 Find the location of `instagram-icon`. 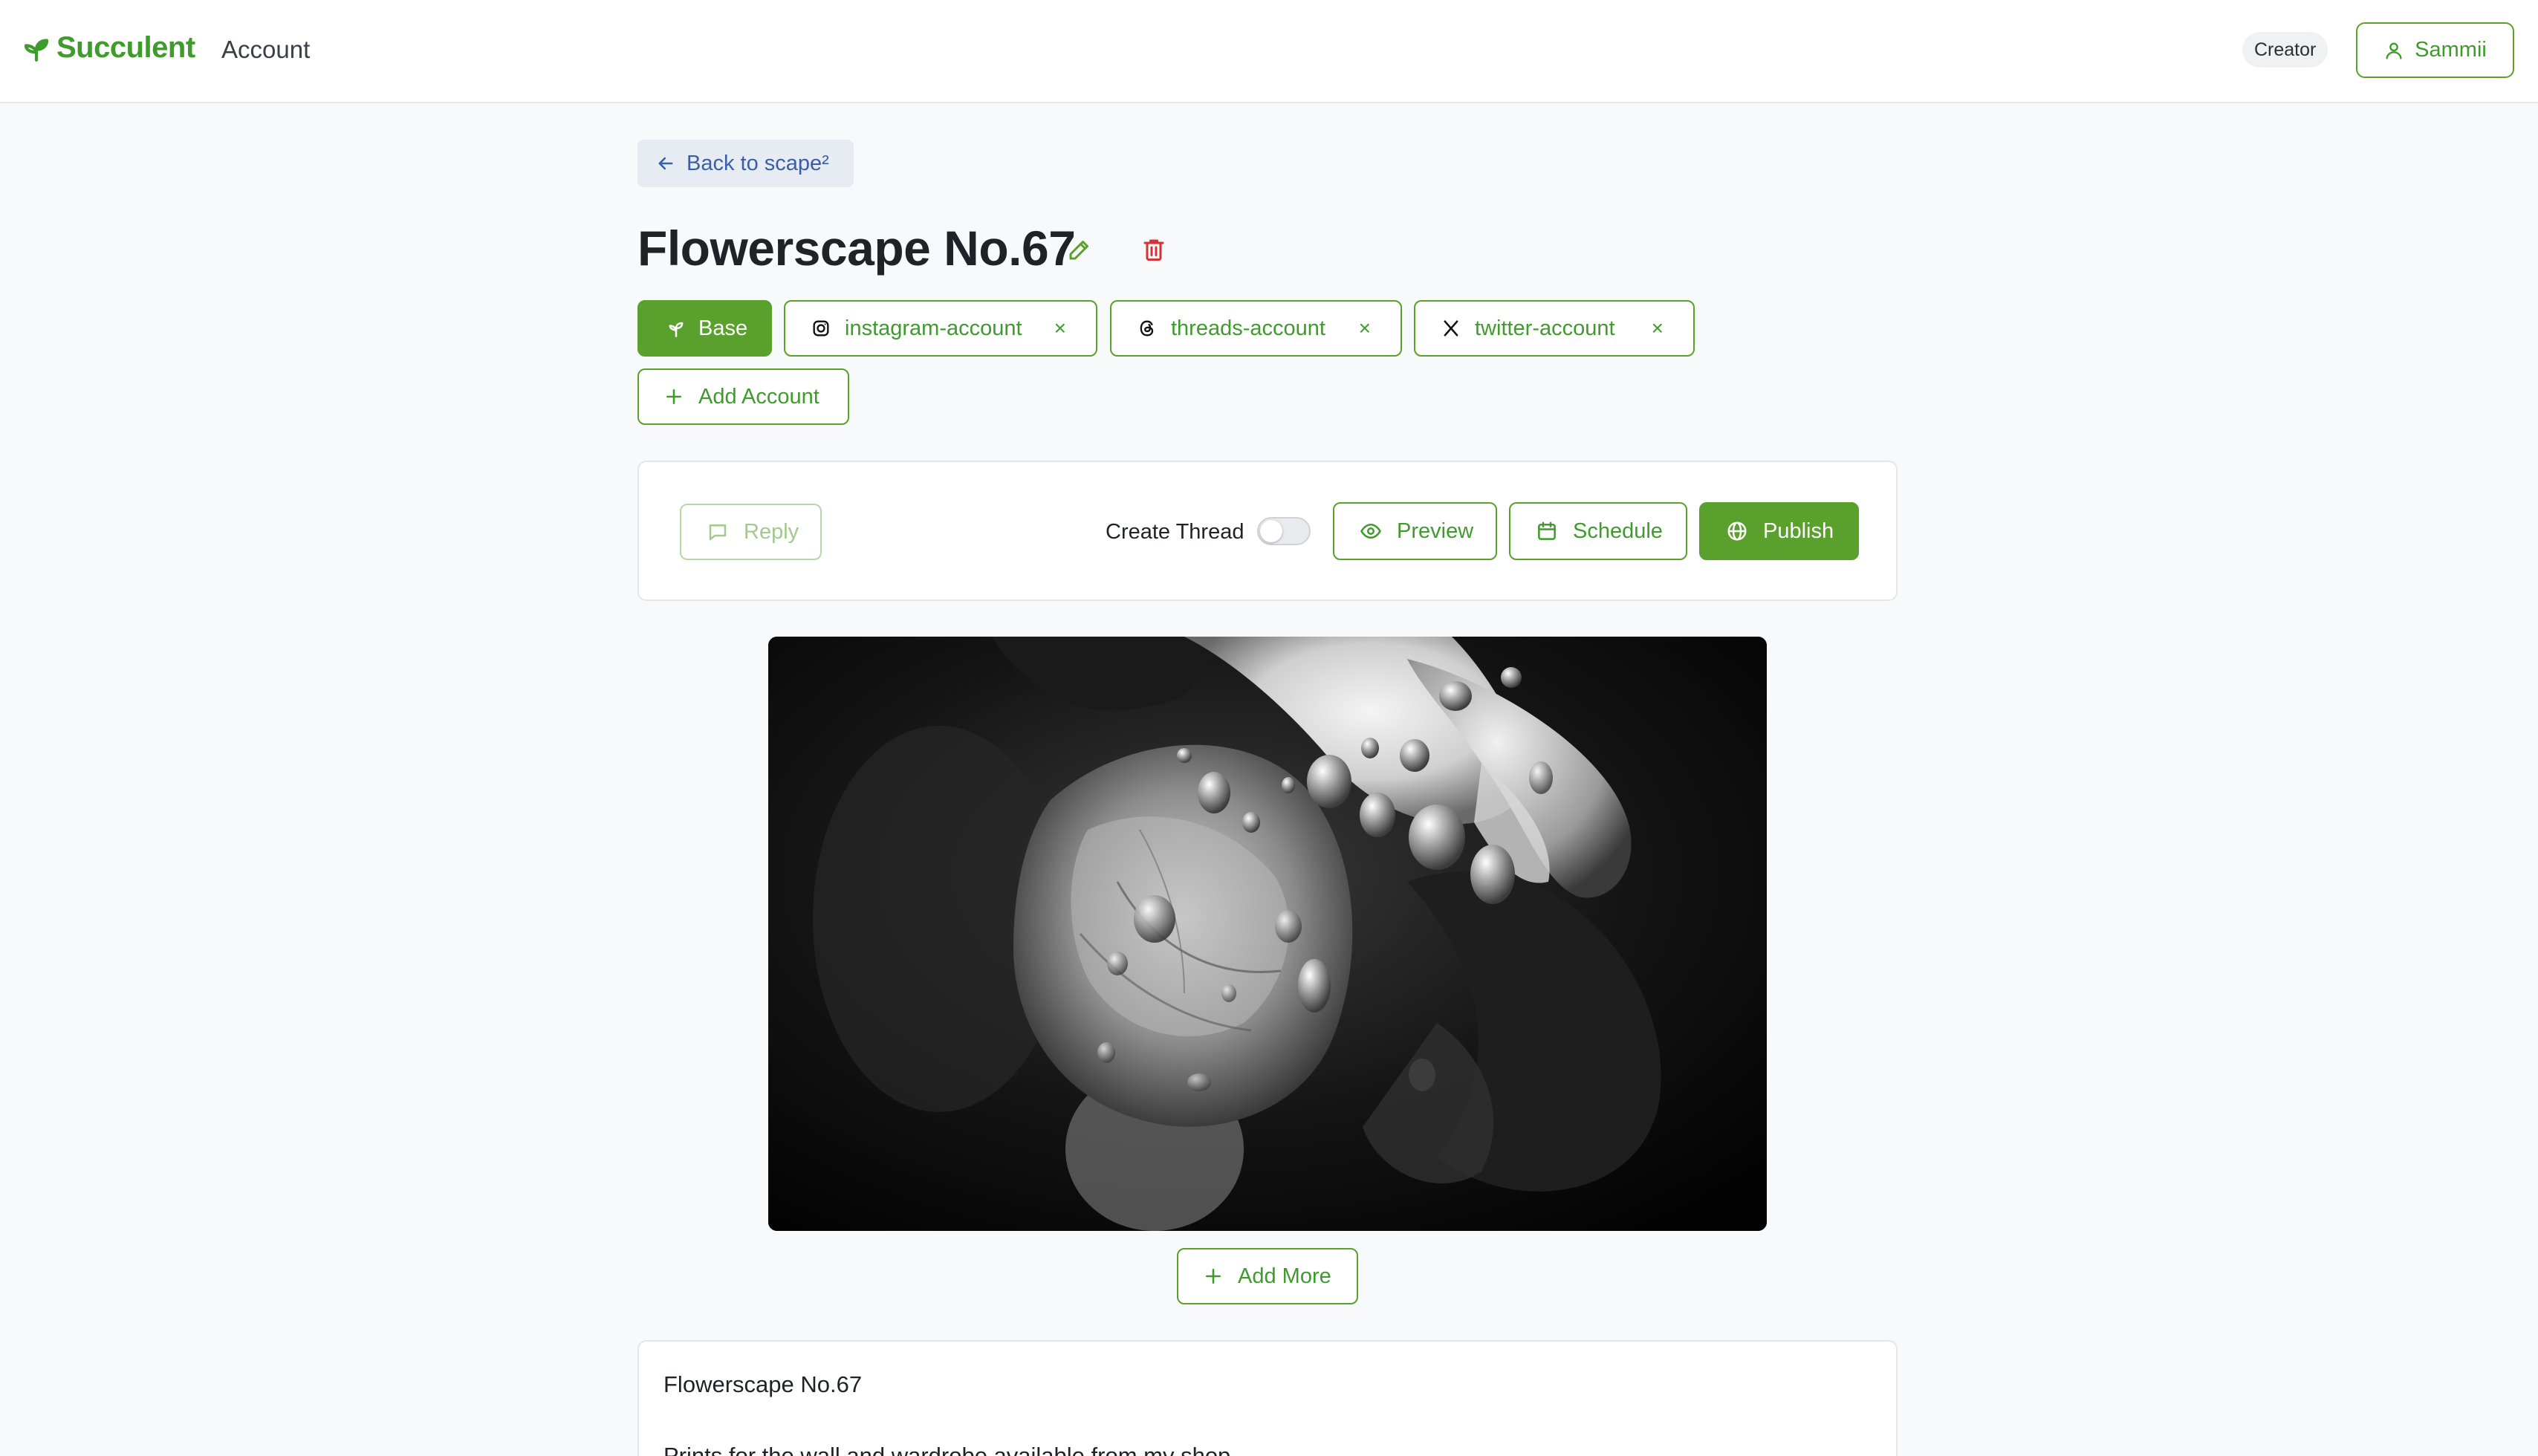

instagram-icon is located at coordinates (821, 329).